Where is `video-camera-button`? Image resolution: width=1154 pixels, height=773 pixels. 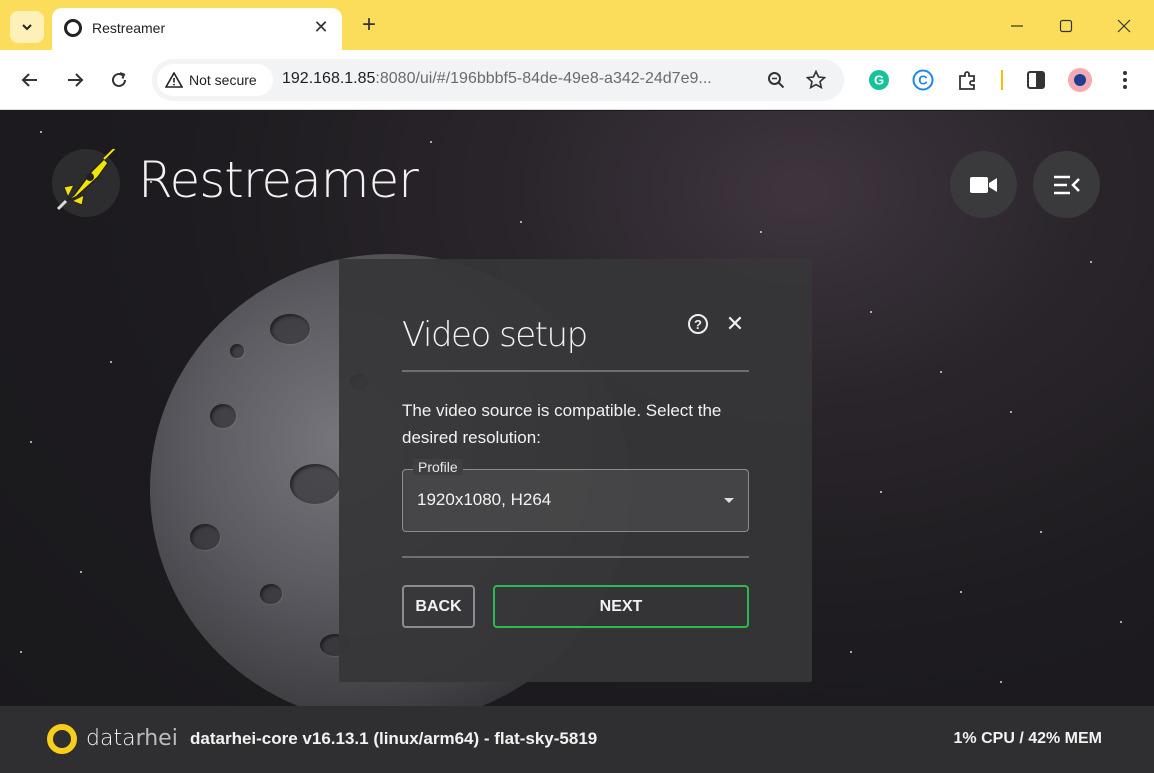
video-camera-button is located at coordinates (983, 184).